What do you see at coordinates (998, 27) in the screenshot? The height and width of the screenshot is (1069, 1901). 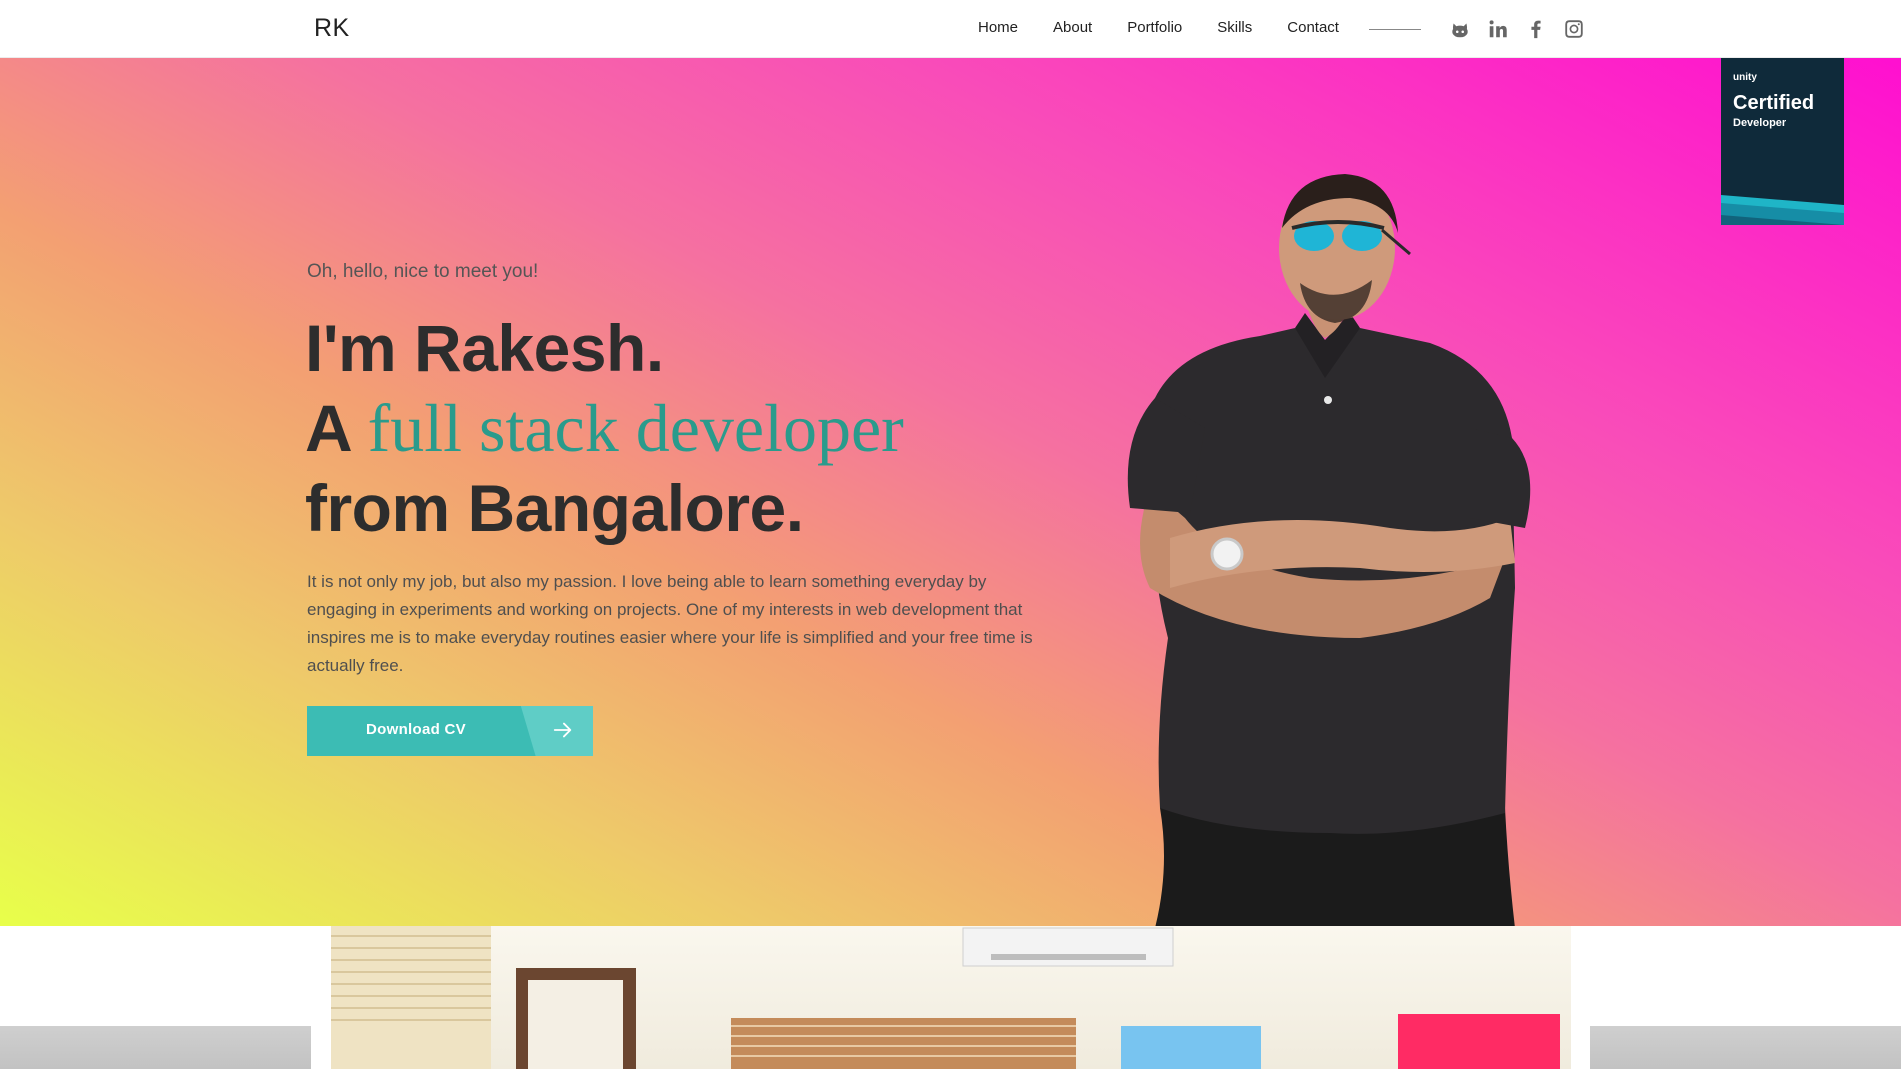 I see `nav-home-link: Home` at bounding box center [998, 27].